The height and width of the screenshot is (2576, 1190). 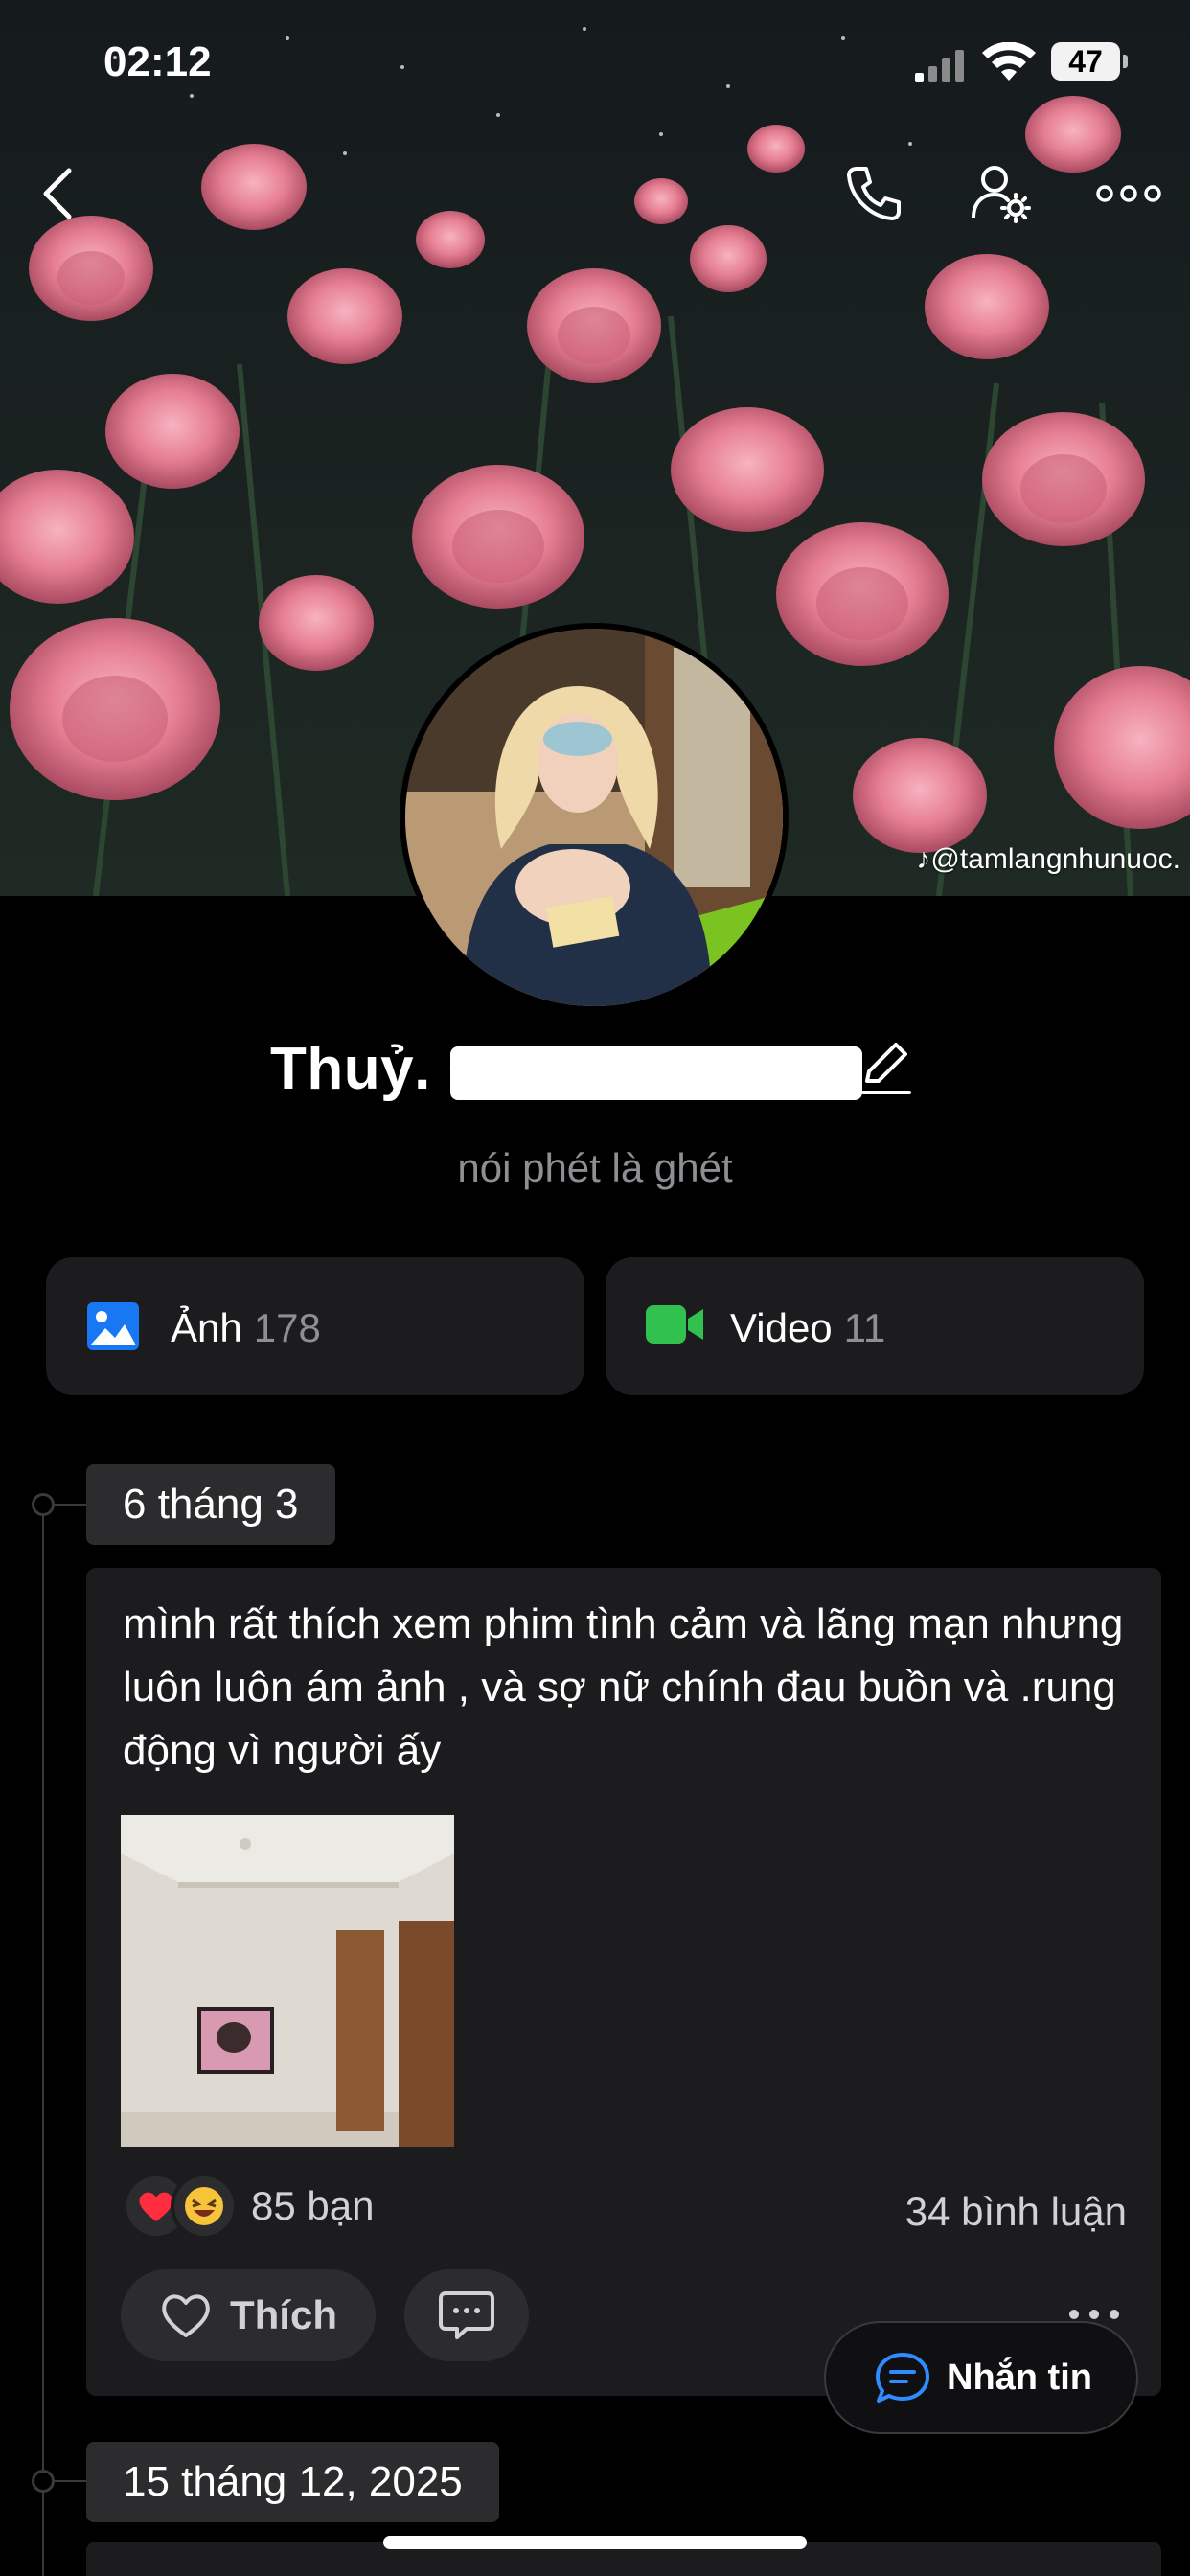 I want to click on phone-icon, so click(x=874, y=193).